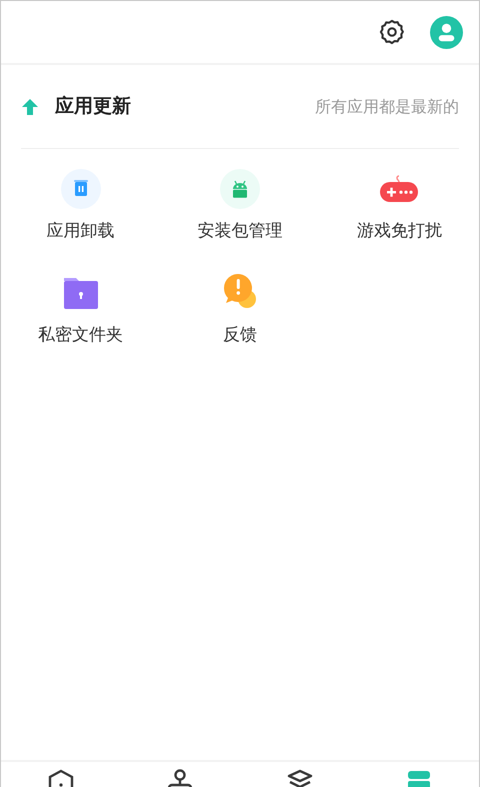  What do you see at coordinates (392, 32) in the screenshot?
I see `settings-icon` at bounding box center [392, 32].